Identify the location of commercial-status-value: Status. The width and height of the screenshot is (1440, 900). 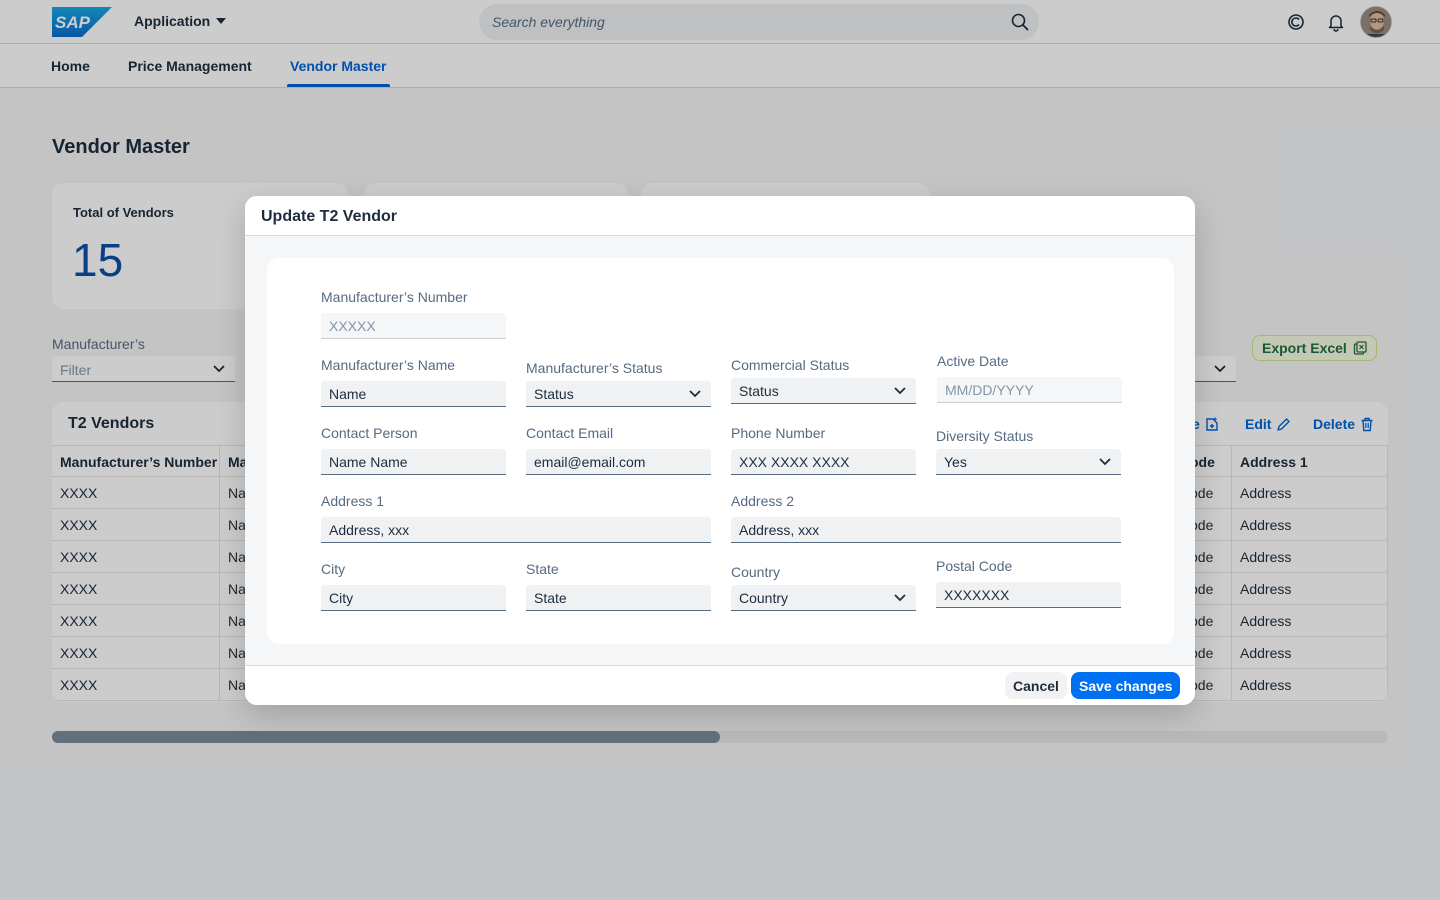
(759, 391).